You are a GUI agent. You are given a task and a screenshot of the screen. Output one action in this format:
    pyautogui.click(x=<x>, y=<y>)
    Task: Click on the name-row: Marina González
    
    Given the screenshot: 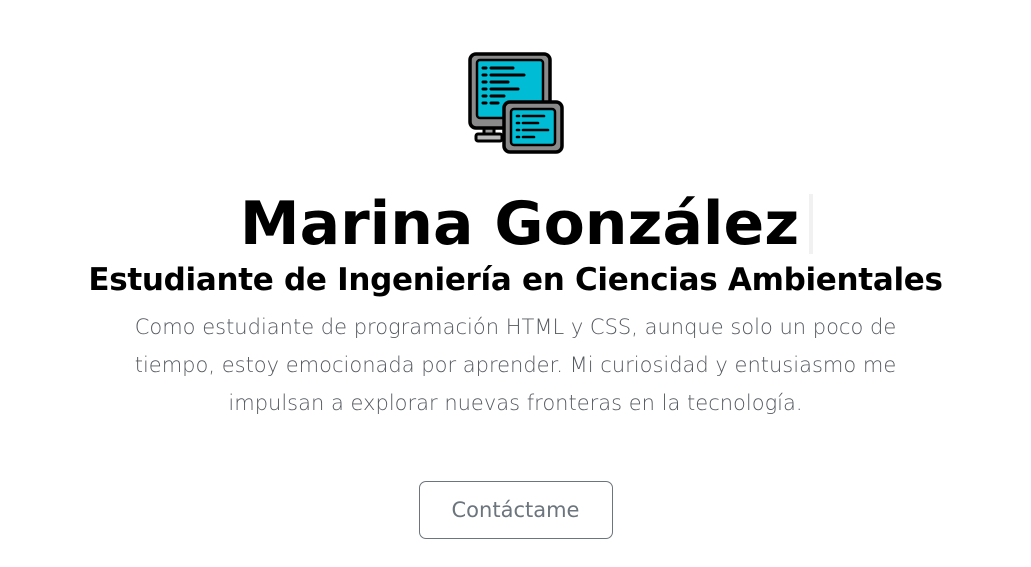 What is the action you would take?
    pyautogui.click(x=526, y=224)
    